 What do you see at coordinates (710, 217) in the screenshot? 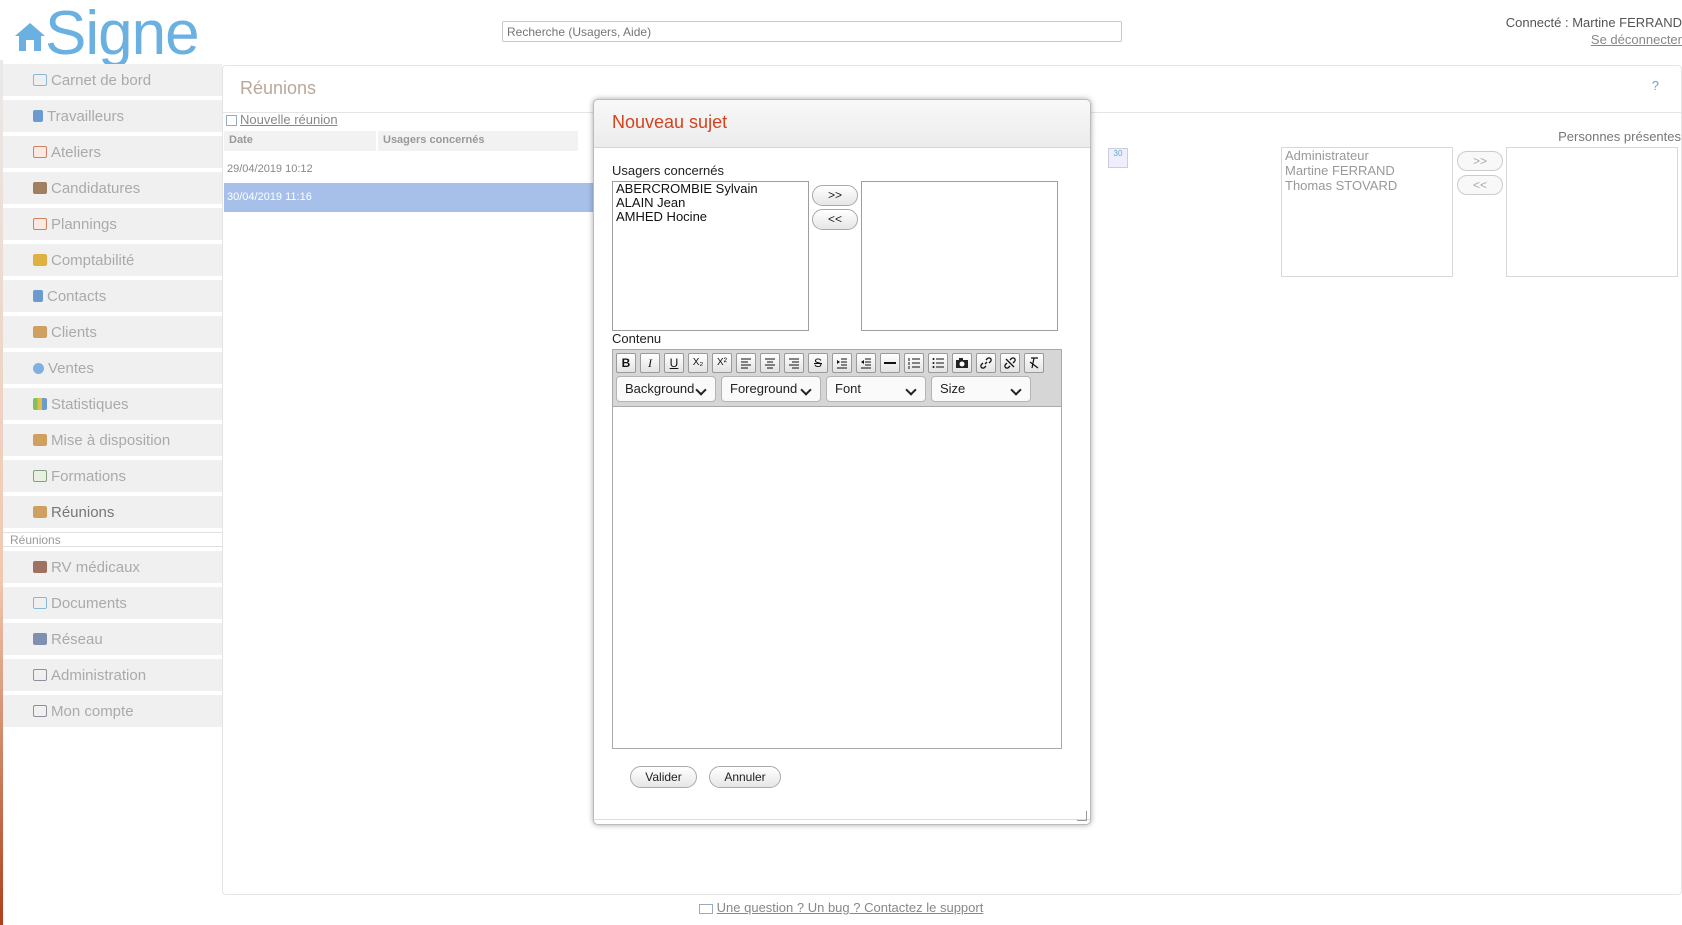
I see `list-item: AMHED Hocine` at bounding box center [710, 217].